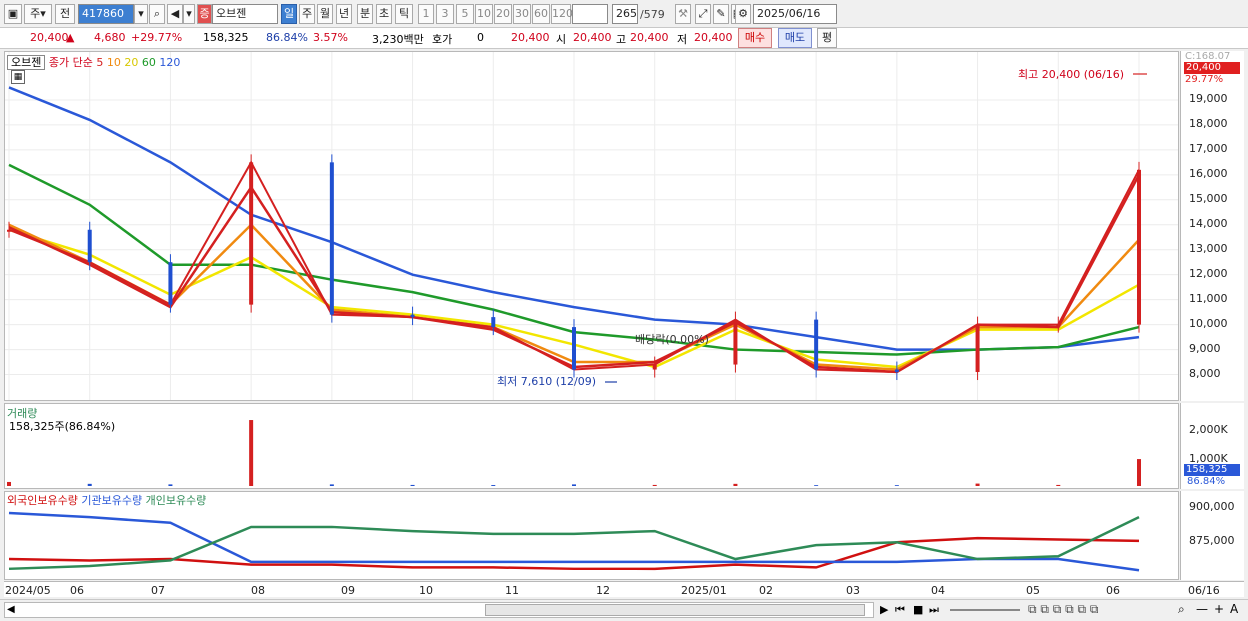  What do you see at coordinates (522, 14) in the screenshot?
I see `num-30: 30` at bounding box center [522, 14].